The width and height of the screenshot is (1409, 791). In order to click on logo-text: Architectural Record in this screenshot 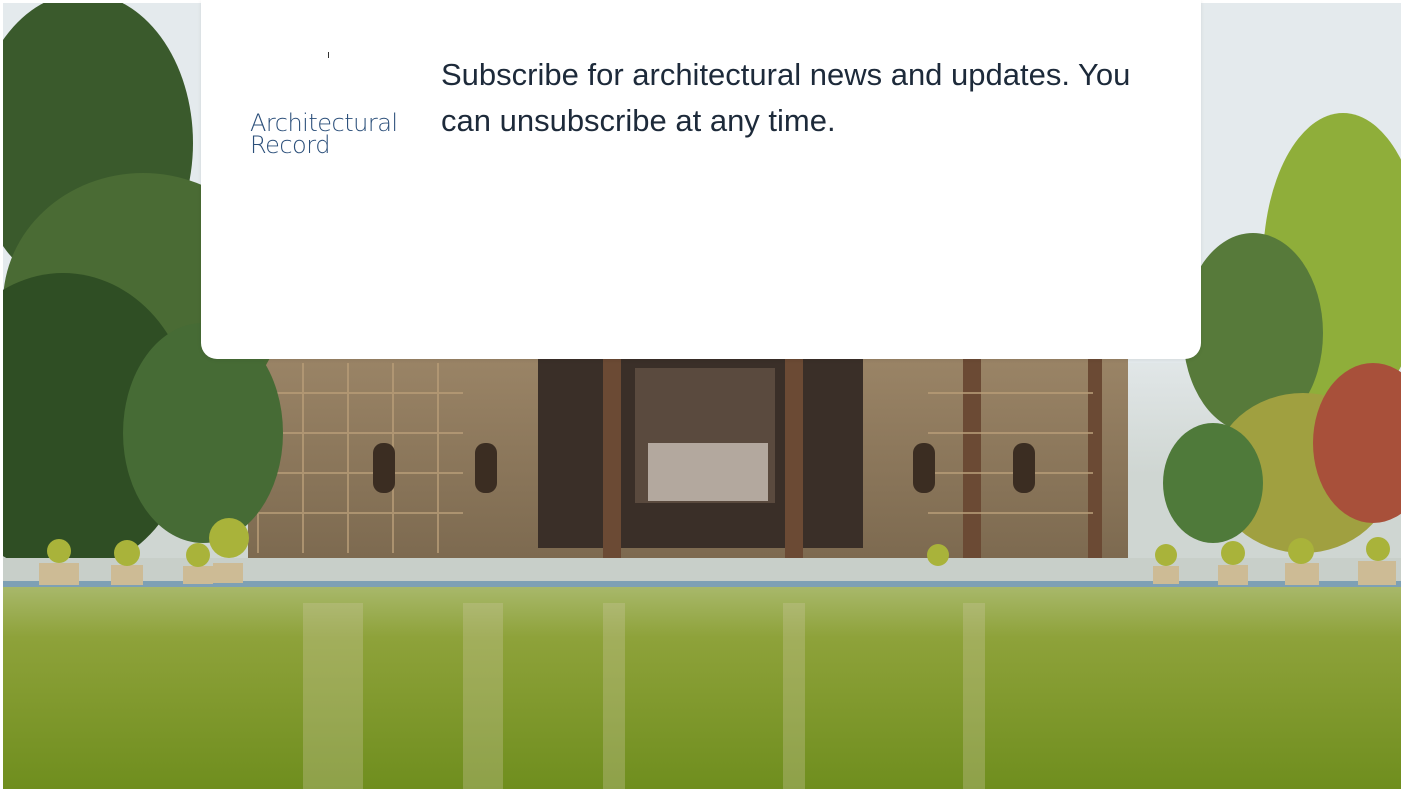, I will do `click(324, 135)`.